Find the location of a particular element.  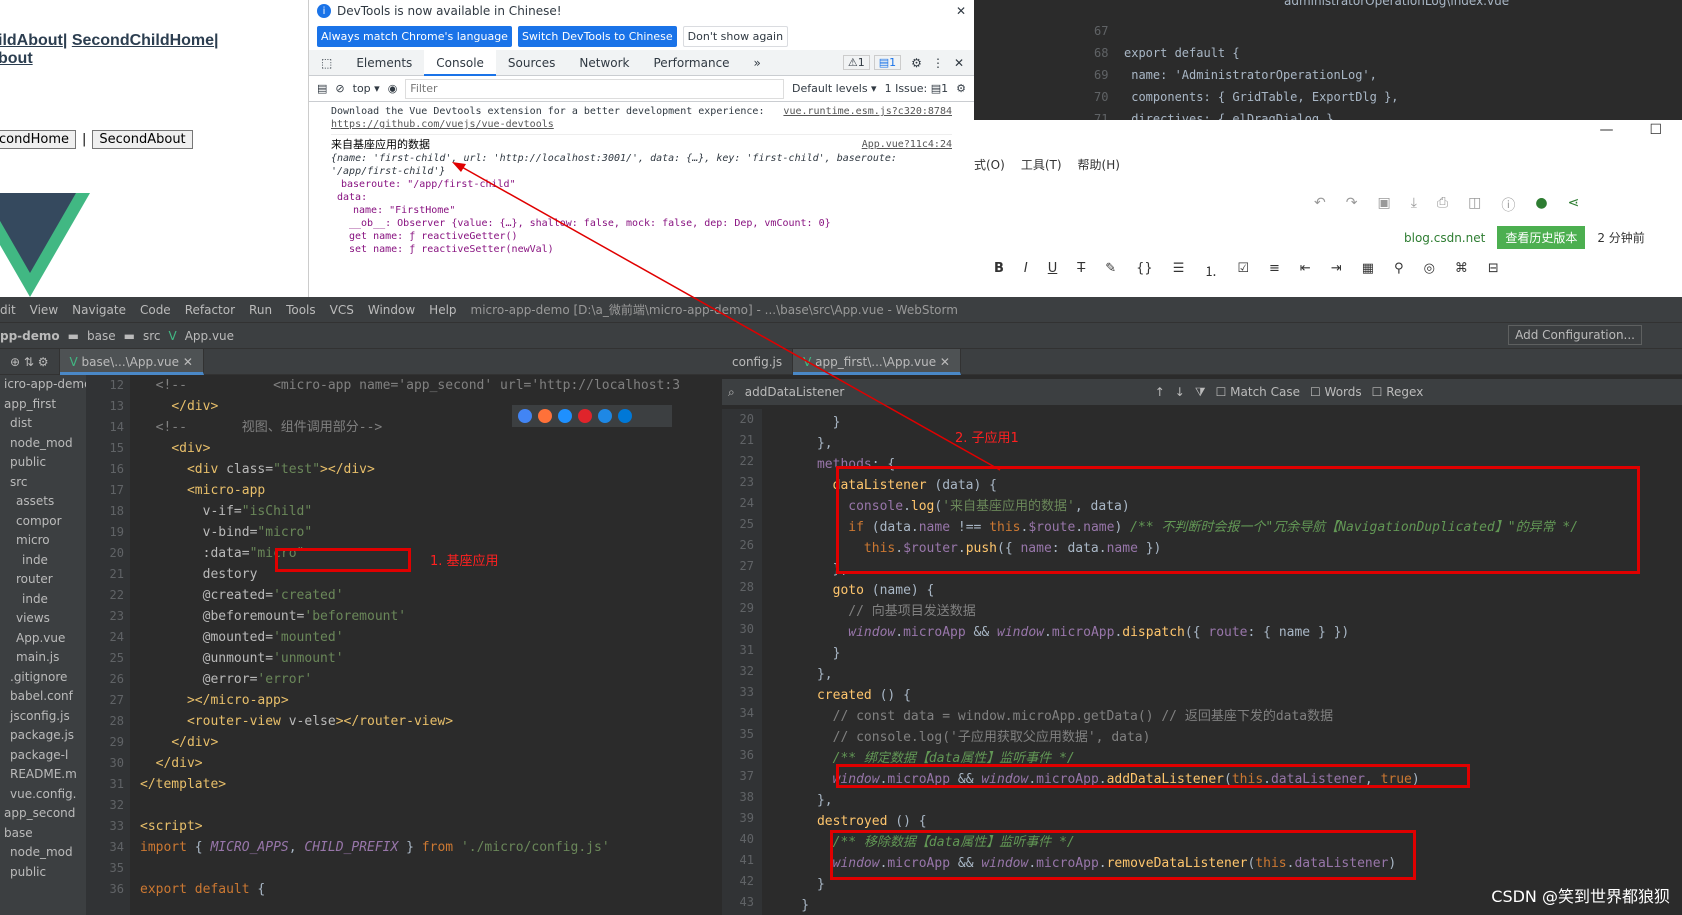

watermark: CSDN @笑到世界都狼狈 is located at coordinates (1580, 896).